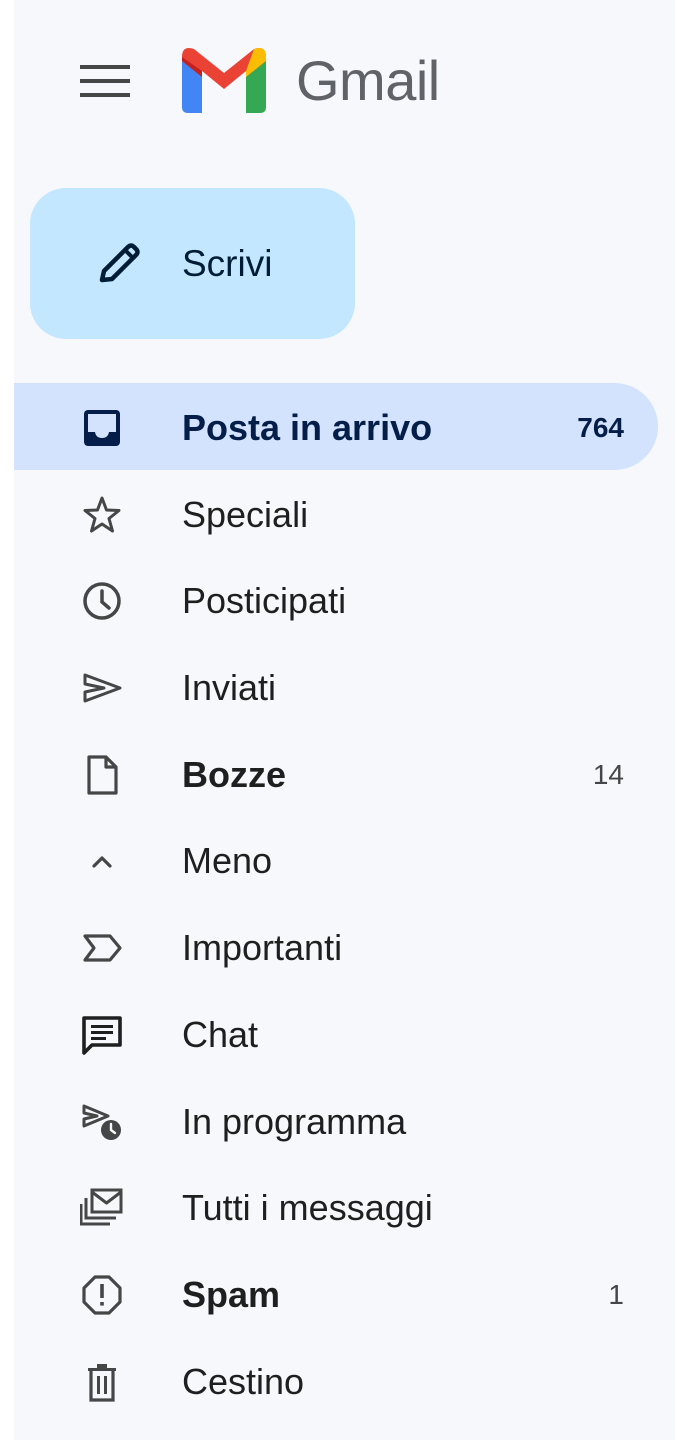 This screenshot has width=675, height=1440. Describe the element at coordinates (264, 601) in the screenshot. I see `sidebar-item-label: Posticipati` at that location.